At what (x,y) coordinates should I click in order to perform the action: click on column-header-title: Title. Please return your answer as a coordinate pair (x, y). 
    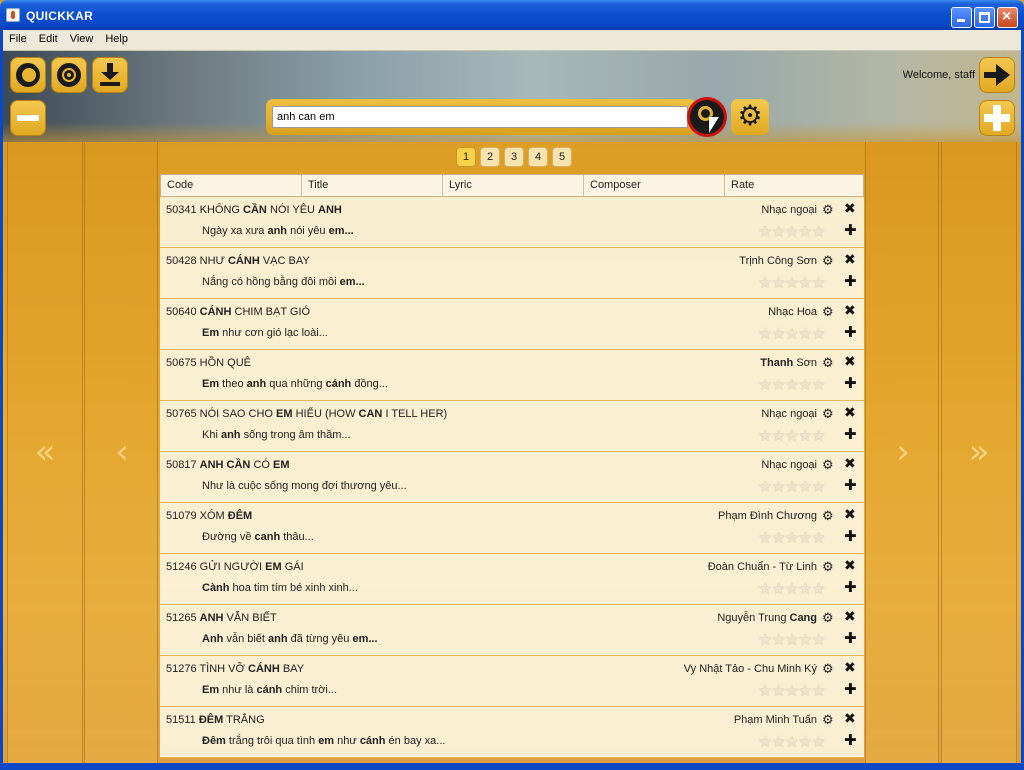
    Looking at the image, I should click on (372, 185).